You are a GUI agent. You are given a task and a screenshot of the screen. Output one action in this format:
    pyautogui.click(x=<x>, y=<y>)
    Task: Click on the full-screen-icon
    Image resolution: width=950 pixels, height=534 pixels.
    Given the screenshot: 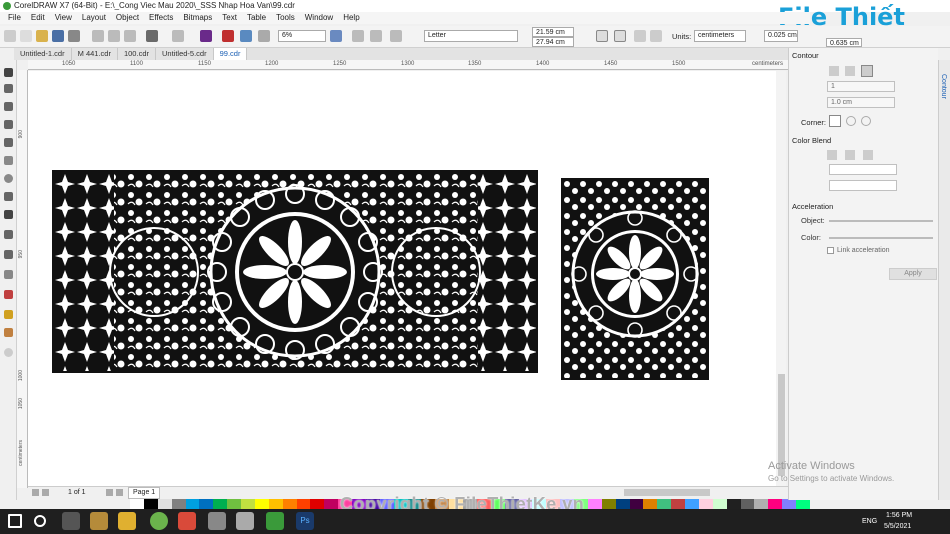 What is the action you would take?
    pyautogui.click(x=336, y=36)
    